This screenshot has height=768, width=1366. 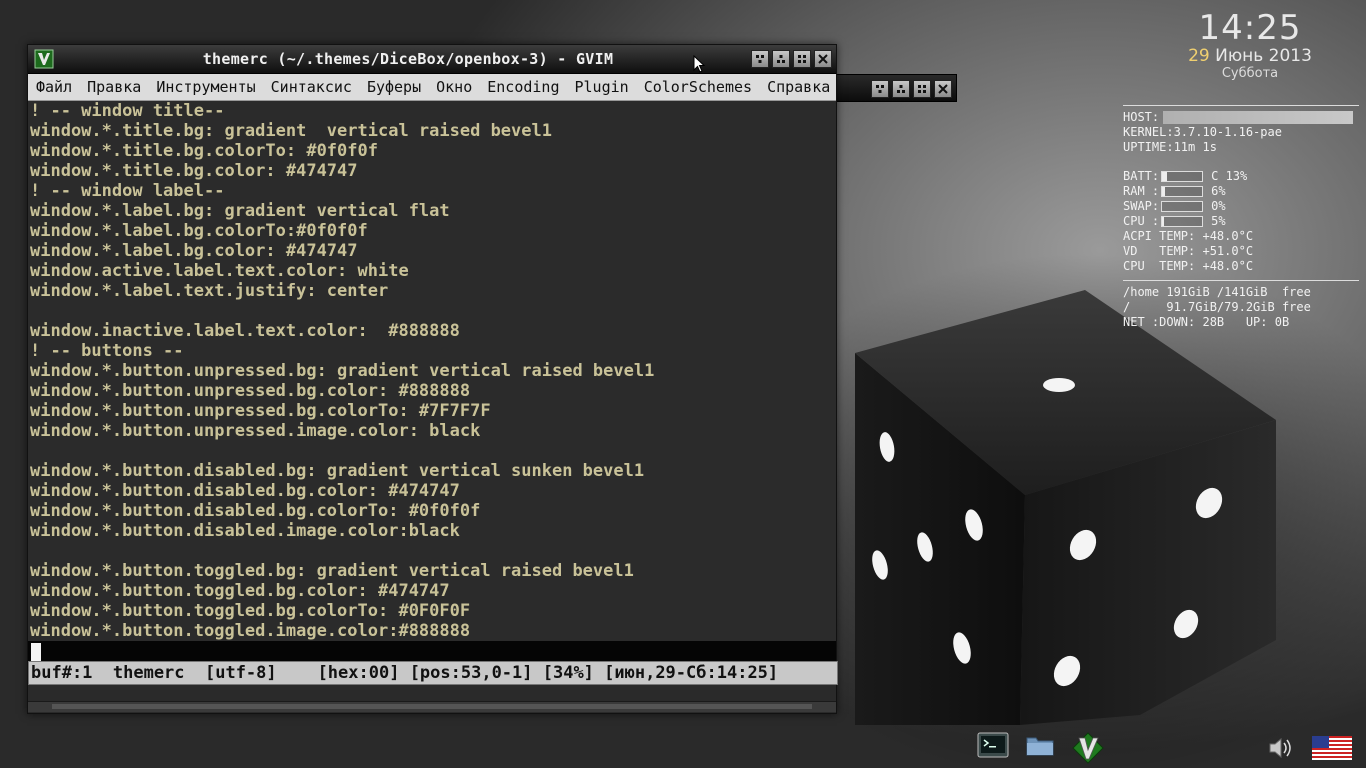 I want to click on ram-value: 6%, so click(x=1218, y=191).